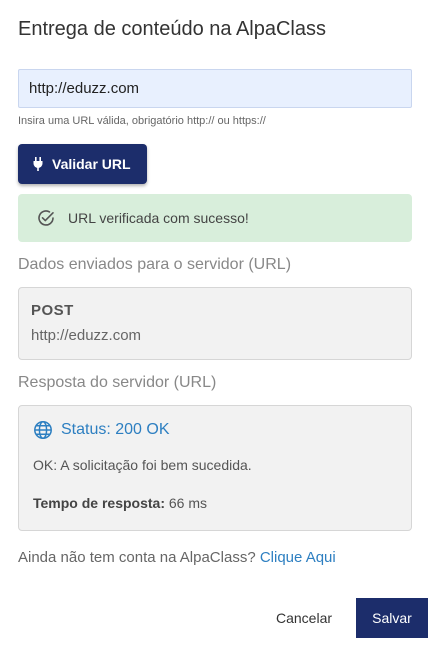 This screenshot has height=649, width=435. I want to click on status-row: Status: 200 OK, so click(216, 430).